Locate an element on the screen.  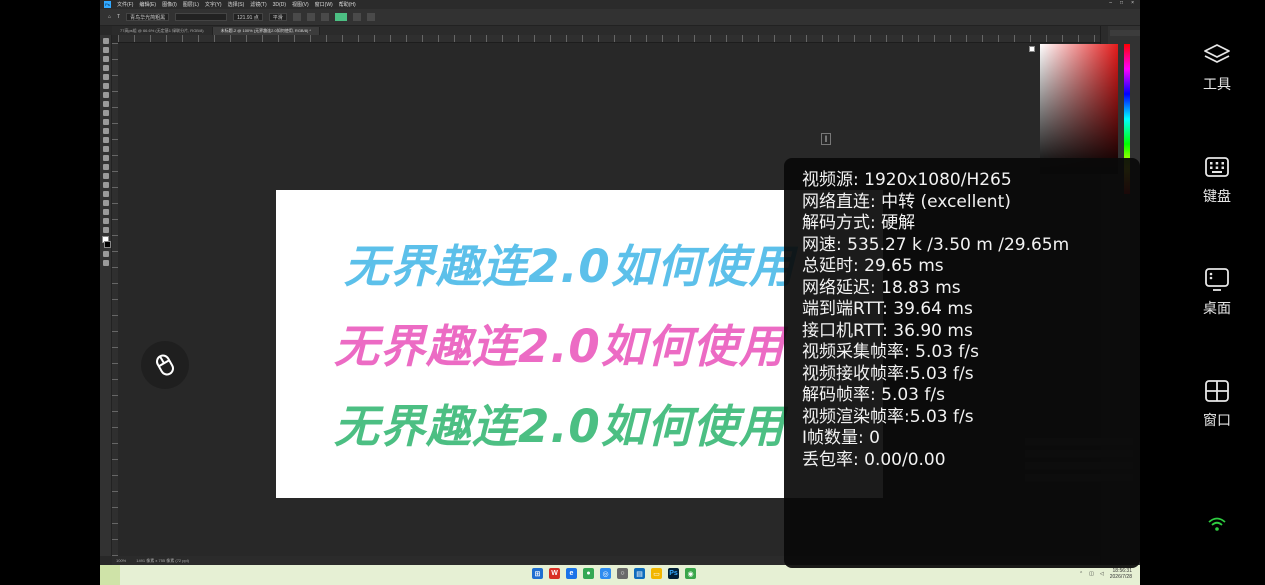
stat-capture-fps: 视频采集帧率: 5.03 f/s is located at coordinates (890, 352).